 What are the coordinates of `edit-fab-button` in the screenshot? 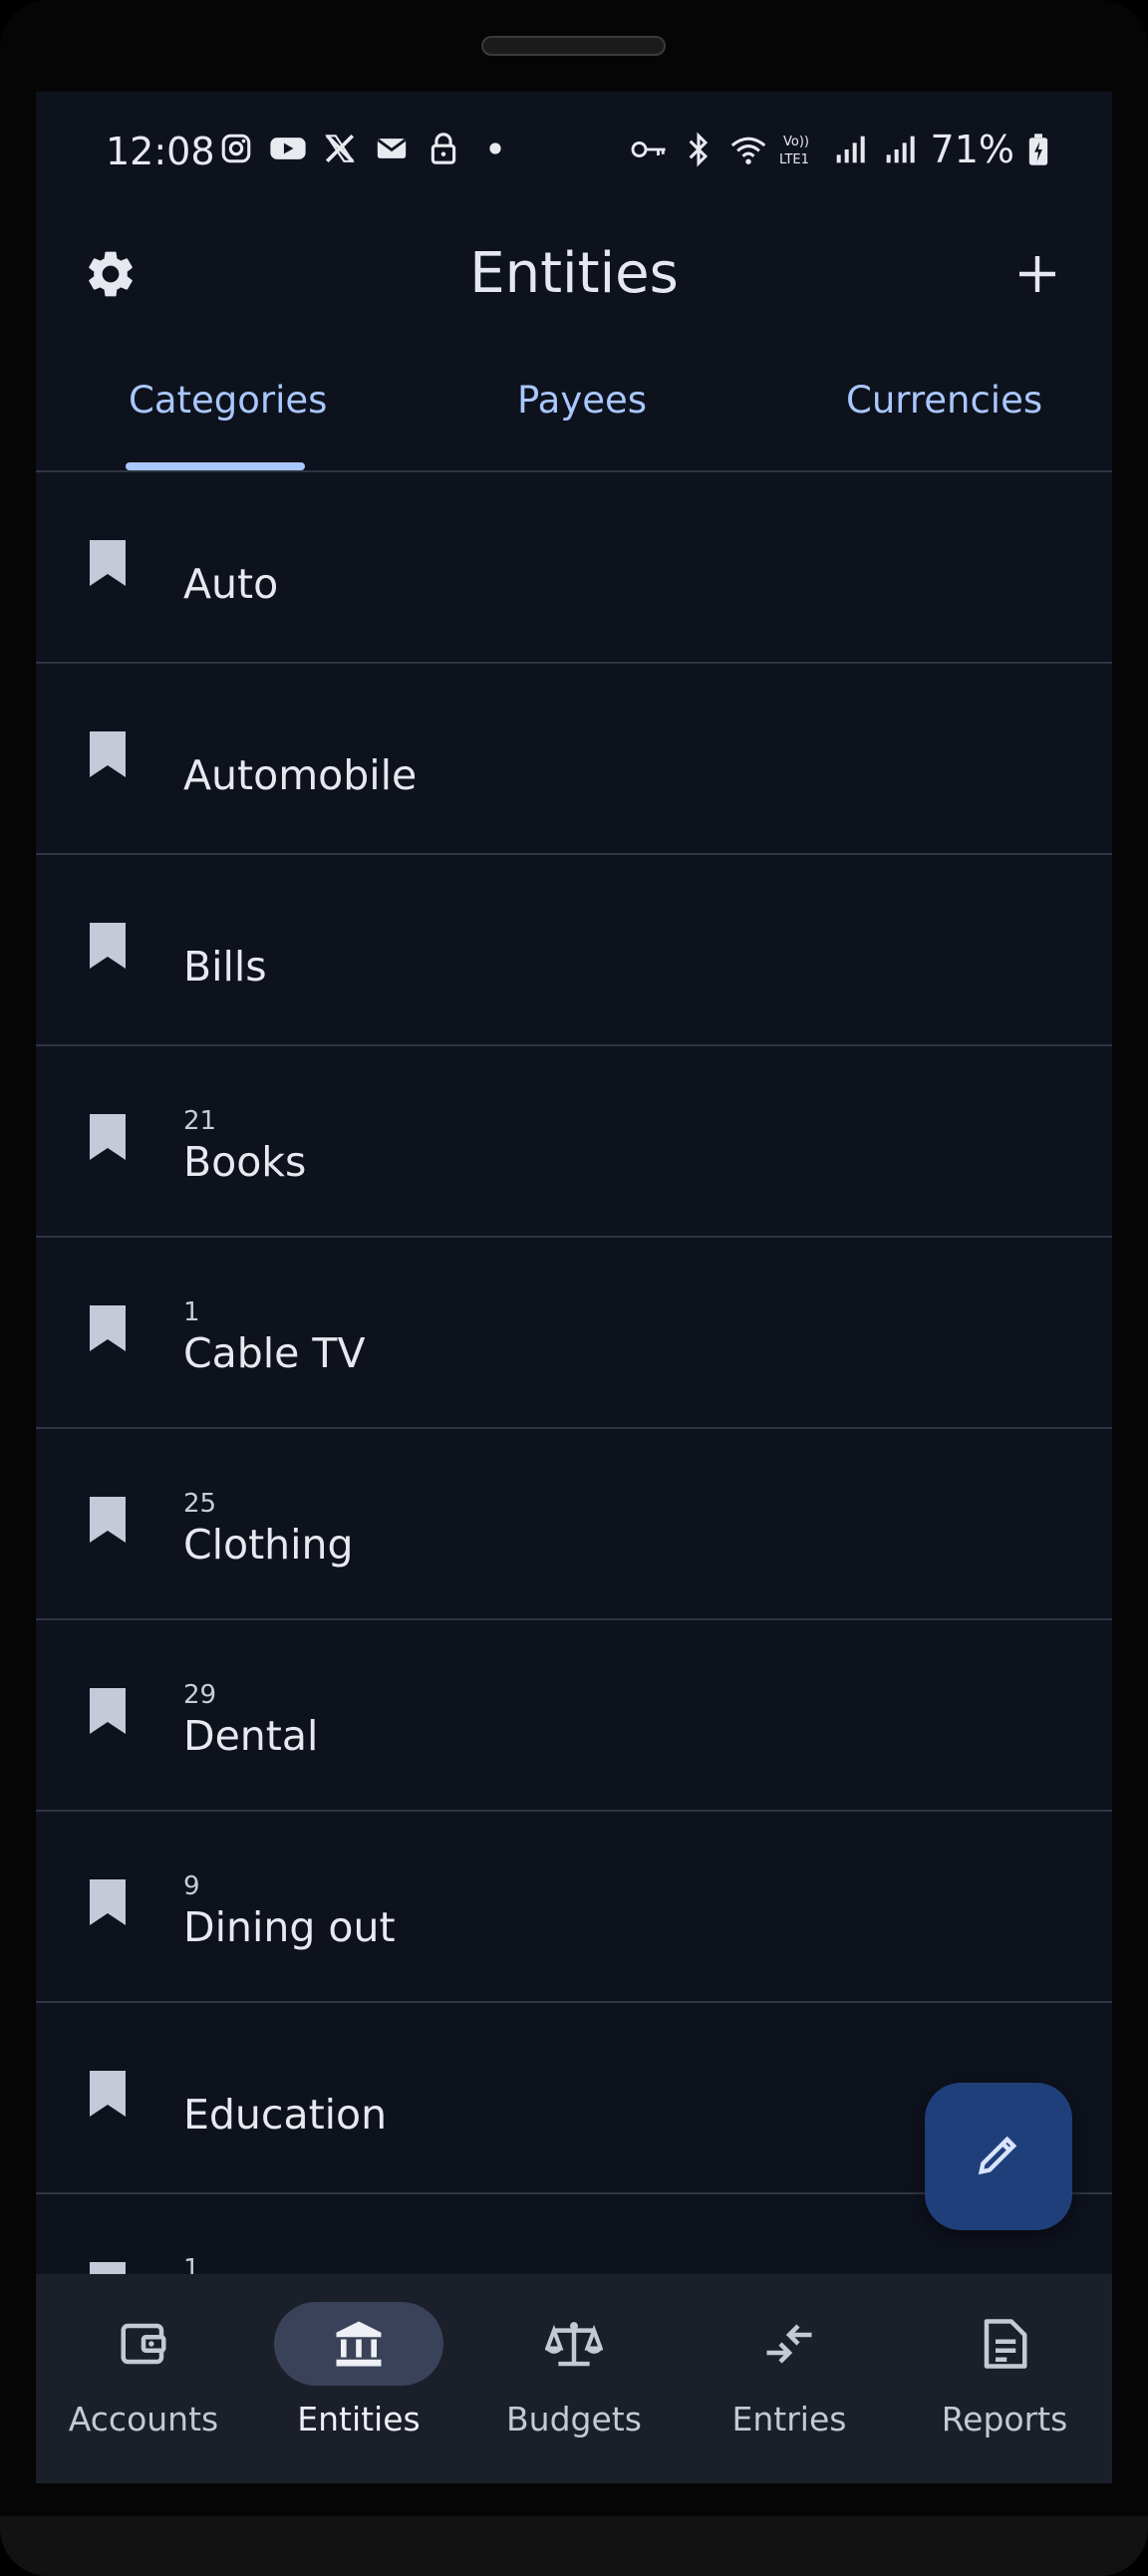 It's located at (998, 2156).